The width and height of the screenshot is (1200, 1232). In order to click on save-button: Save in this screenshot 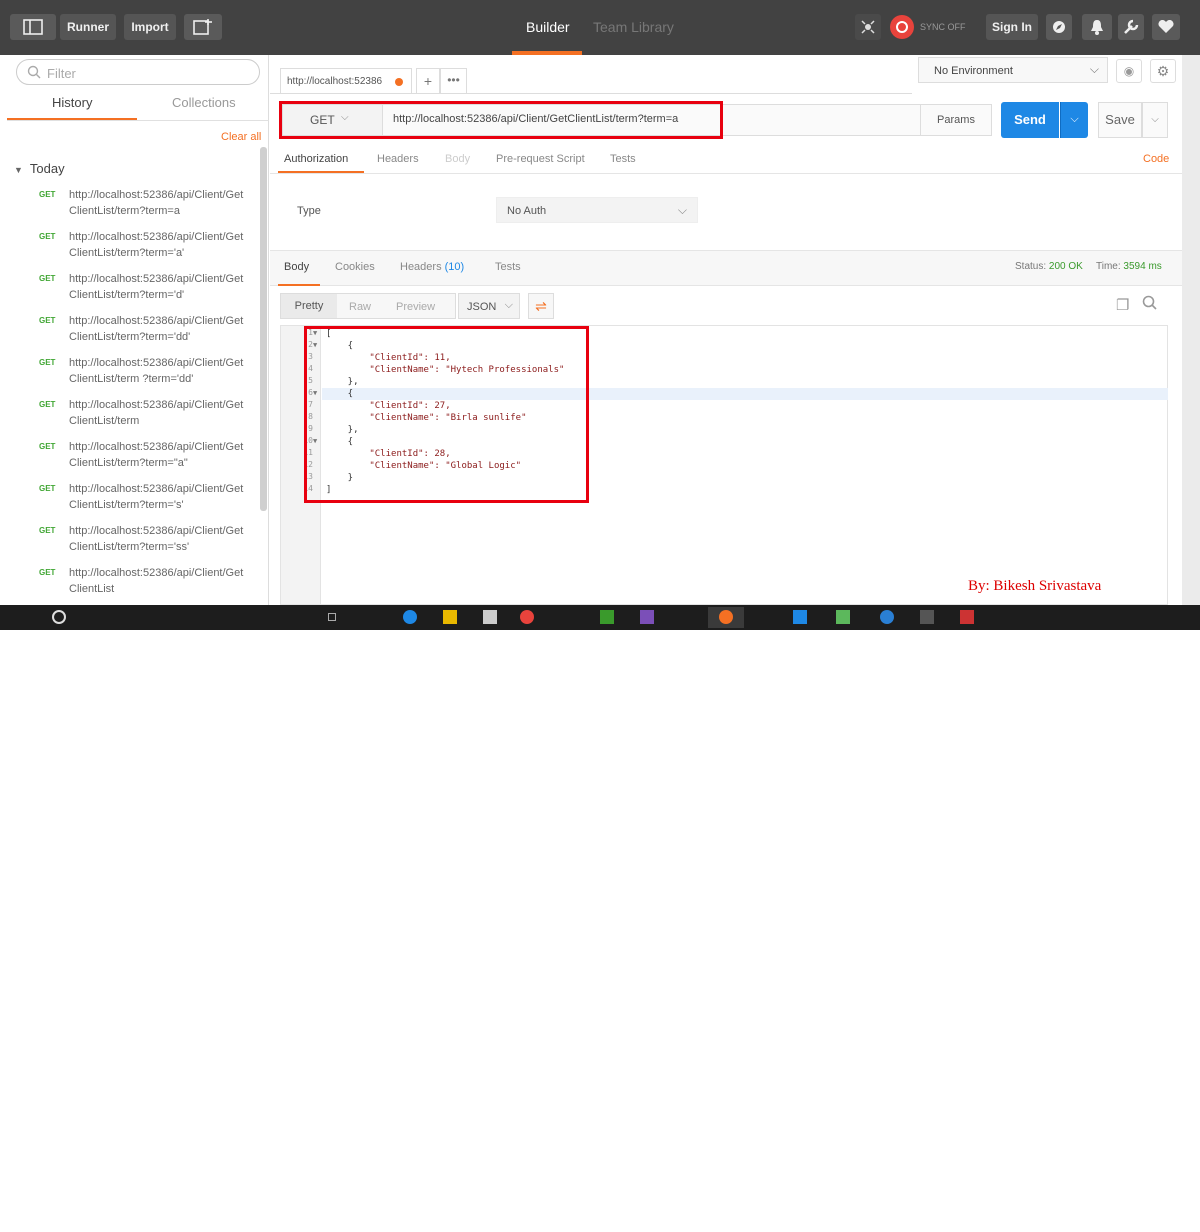, I will do `click(1120, 120)`.